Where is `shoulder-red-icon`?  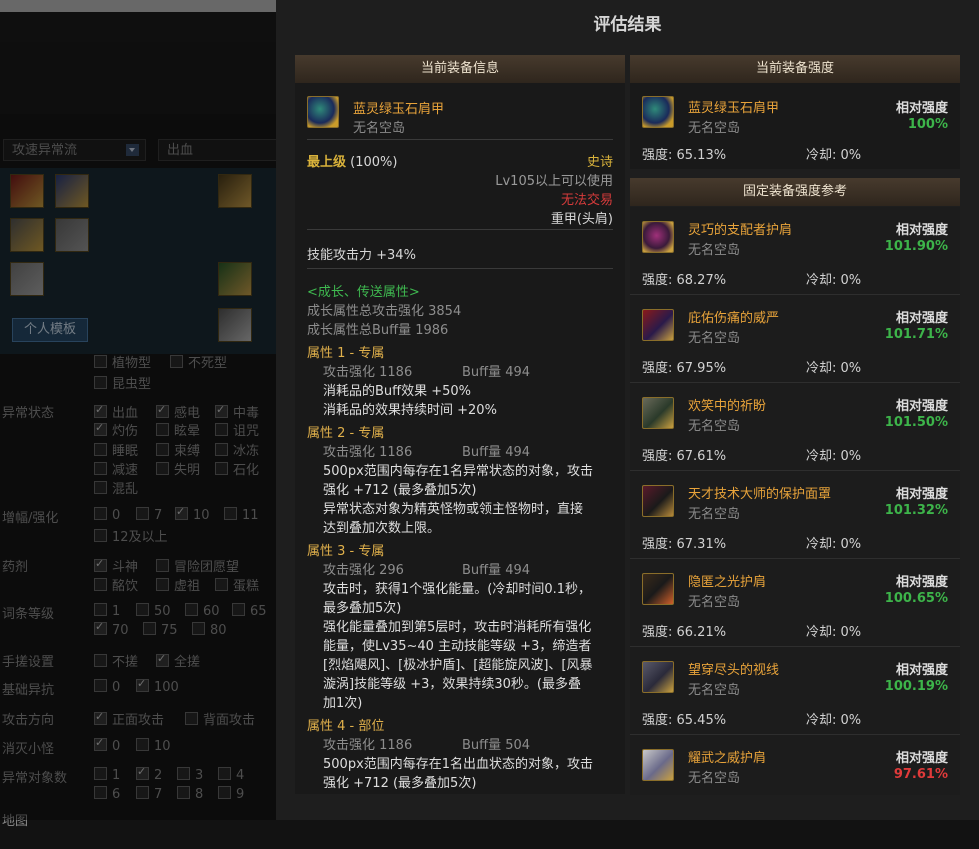 shoulder-red-icon is located at coordinates (658, 325).